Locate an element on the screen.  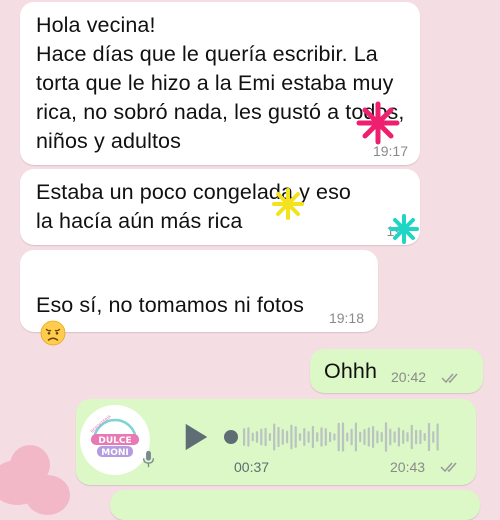
teal-asterisk-sticker is located at coordinates (404, 229).